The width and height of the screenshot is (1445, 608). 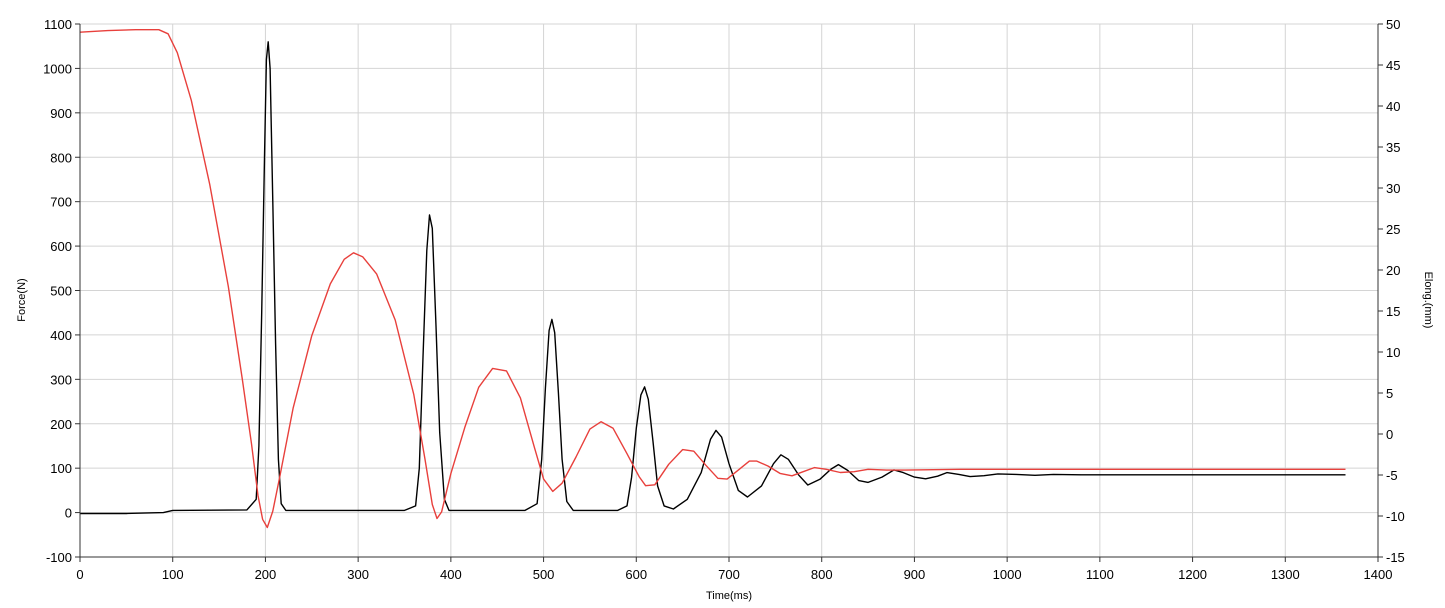 I want to click on y-left-tick-label: 0, so click(x=68, y=513).